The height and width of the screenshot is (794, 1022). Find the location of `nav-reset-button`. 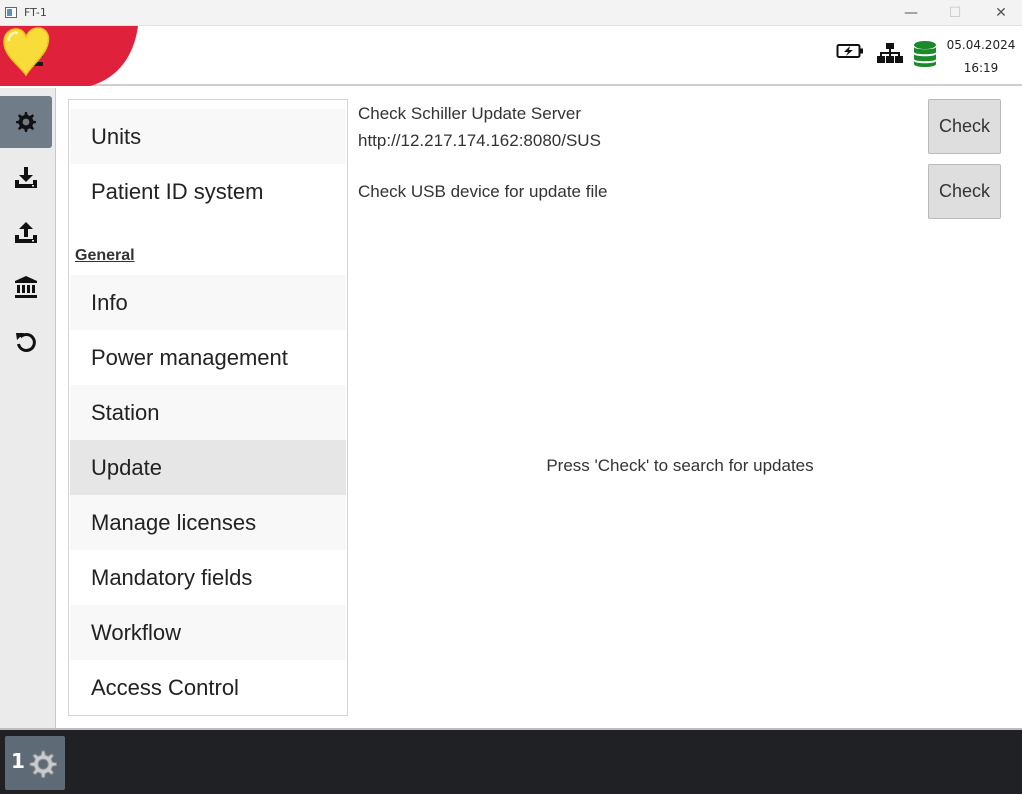

nav-reset-button is located at coordinates (26, 342).